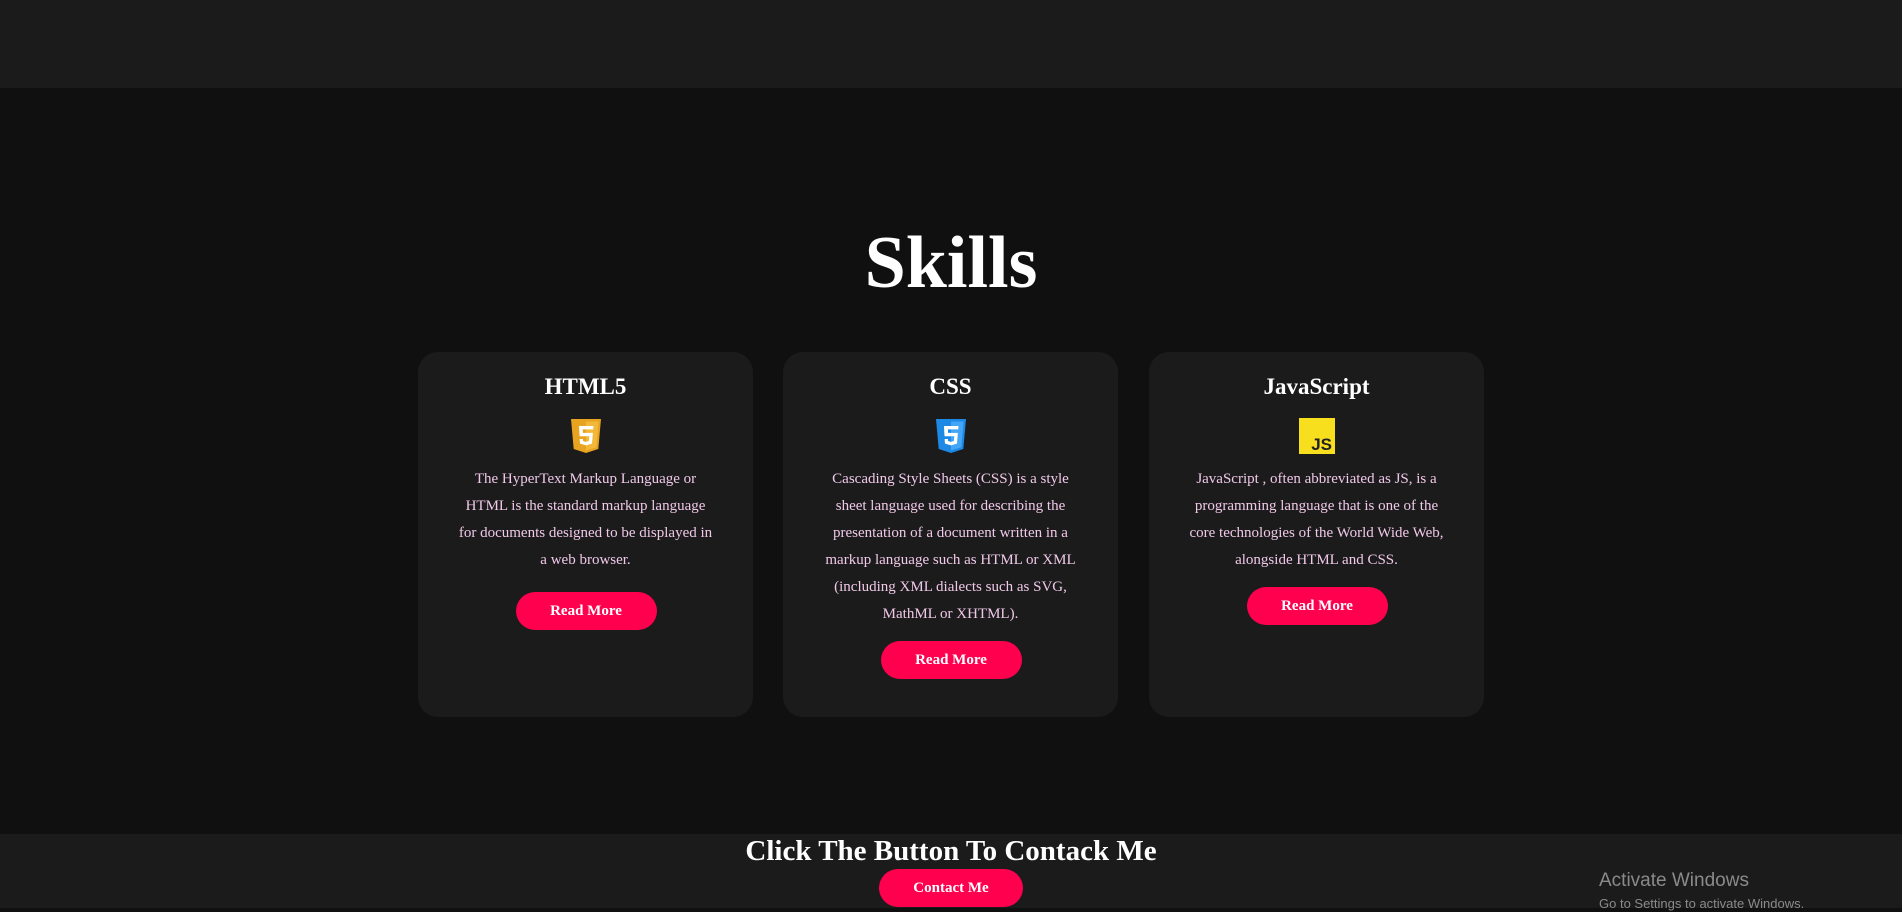 The image size is (1902, 912). Describe the element at coordinates (951, 44) in the screenshot. I see `top-navbar` at that location.